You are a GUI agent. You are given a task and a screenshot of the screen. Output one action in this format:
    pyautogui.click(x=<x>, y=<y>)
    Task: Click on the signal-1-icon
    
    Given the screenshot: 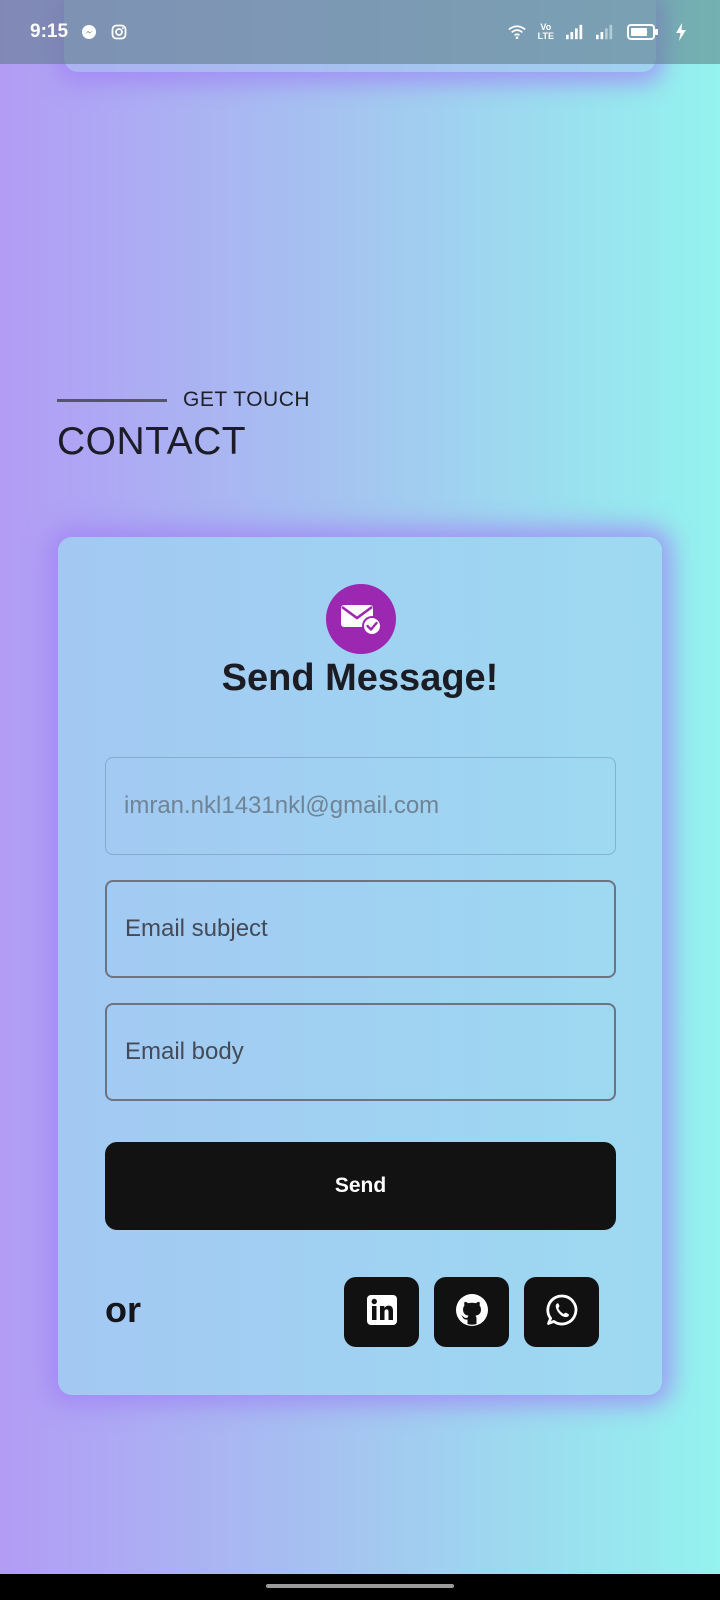 What is the action you would take?
    pyautogui.click(x=575, y=32)
    